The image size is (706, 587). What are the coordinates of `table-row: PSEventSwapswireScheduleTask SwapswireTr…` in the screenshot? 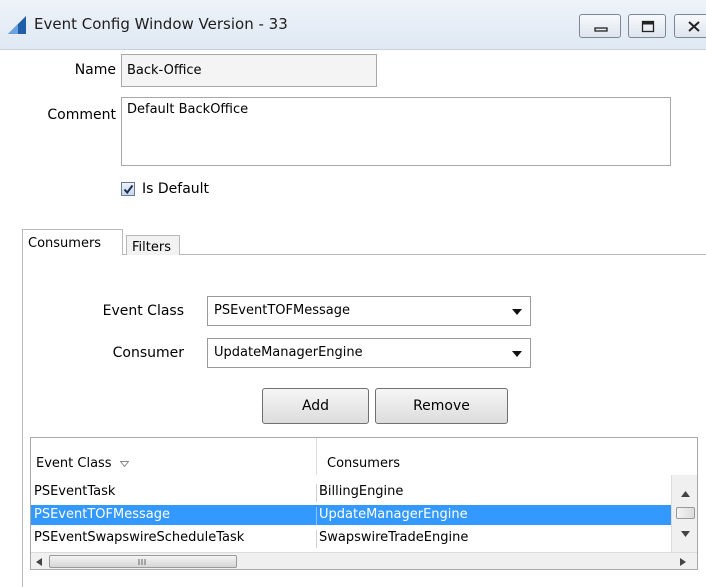 It's located at (351, 538).